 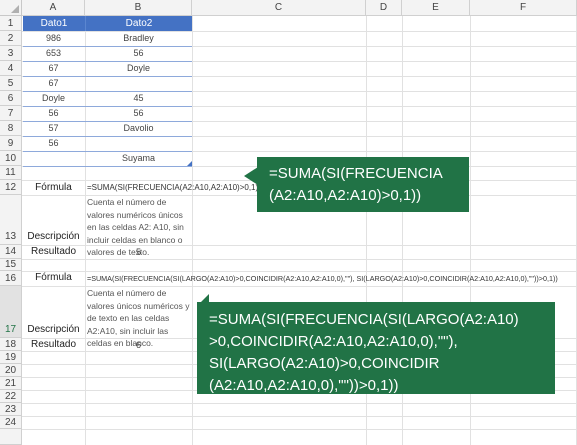 What do you see at coordinates (174, 188) in the screenshot?
I see `formula-cell-1: =SUMA(SI(FRECUENCIA(A2:A10,A2:A10)>0,1))` at bounding box center [174, 188].